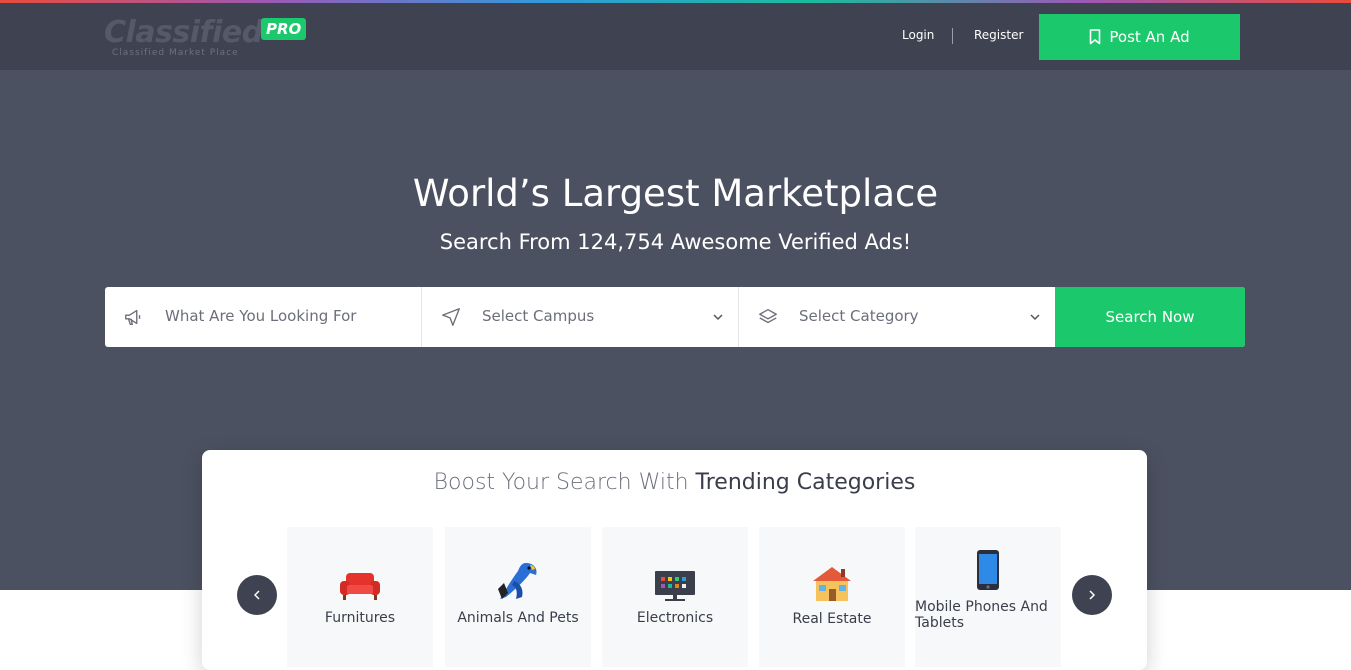 This screenshot has height=670, width=1351. Describe the element at coordinates (1095, 37) in the screenshot. I see `bookmark-icon` at that location.